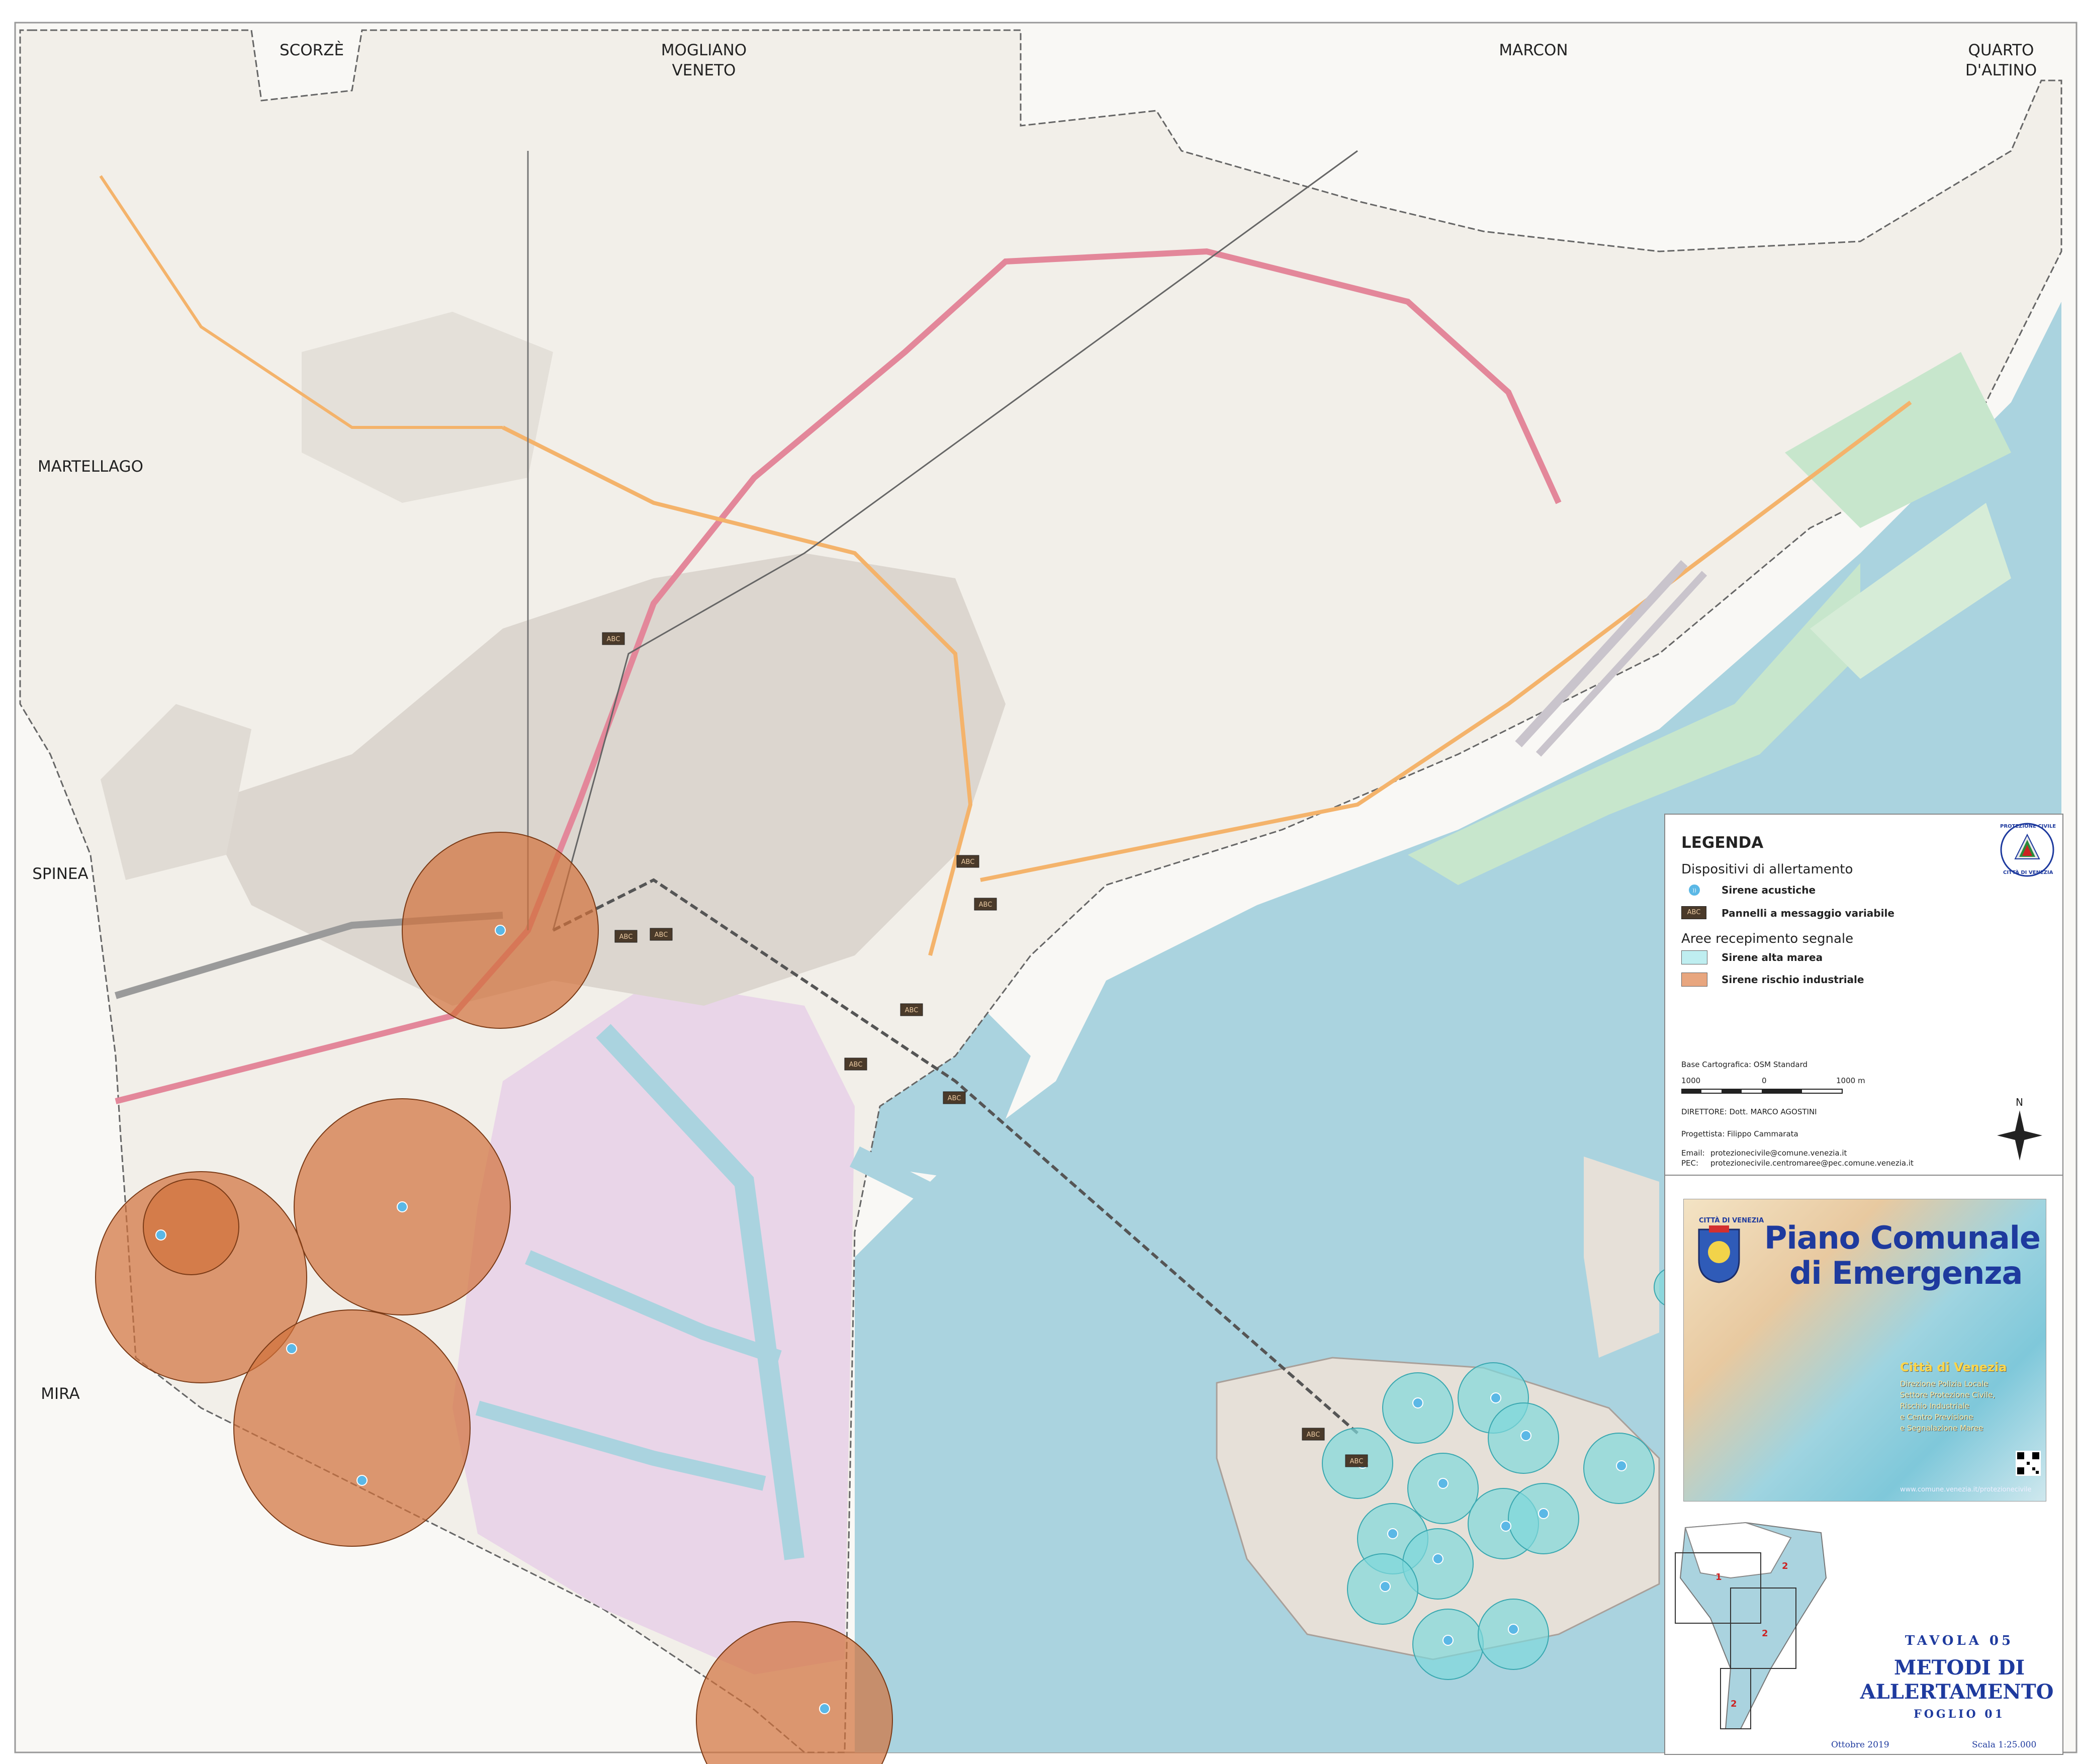 The width and height of the screenshot is (2078, 1764). I want to click on scale-left: 1000, so click(1691, 1080).